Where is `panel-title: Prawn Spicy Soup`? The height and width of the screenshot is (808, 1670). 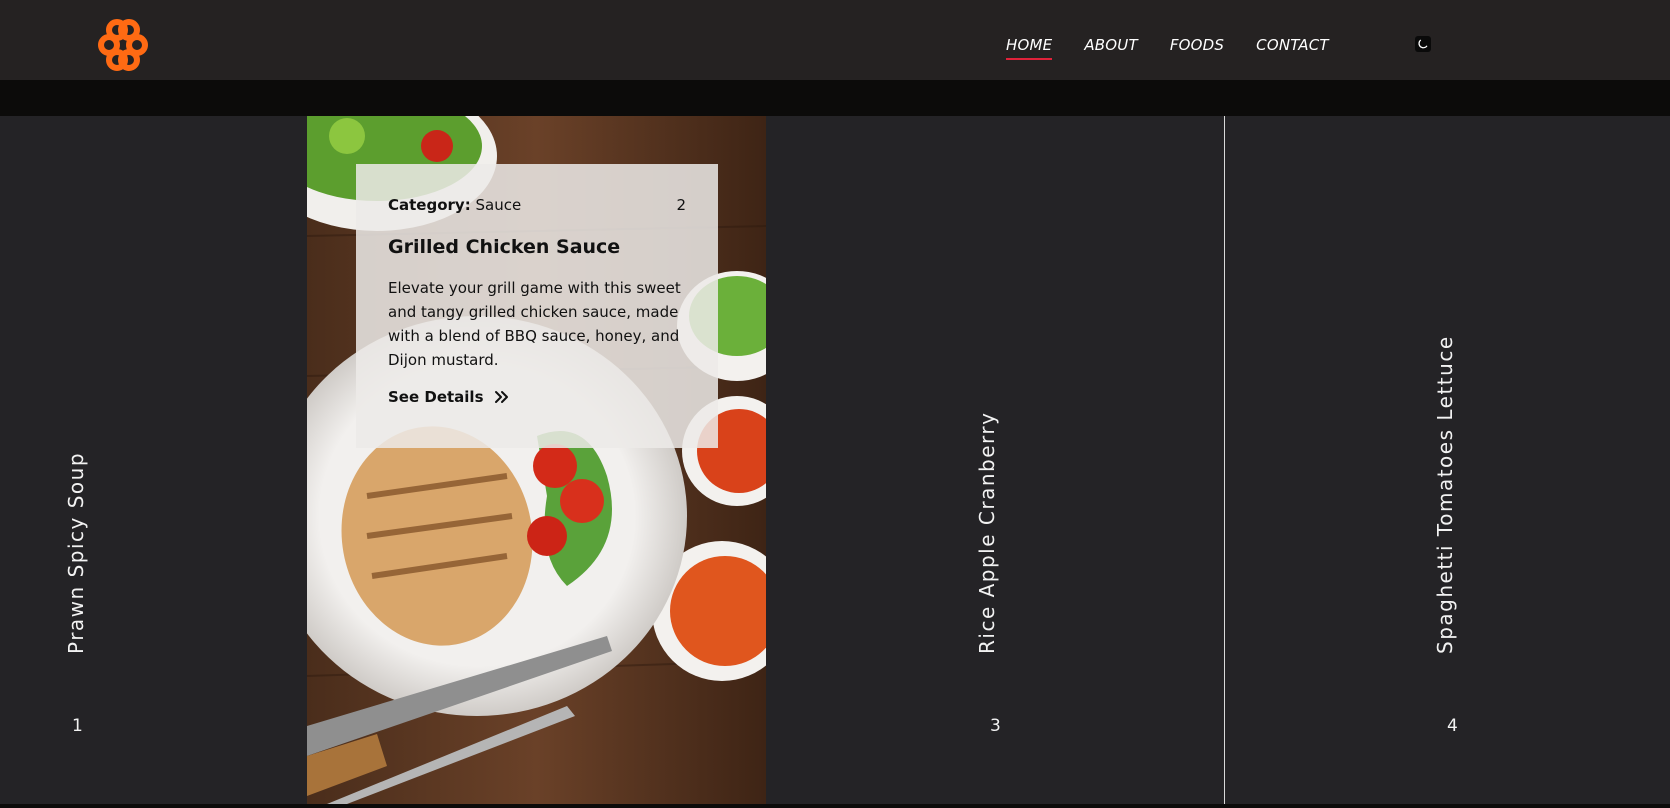 panel-title: Prawn Spicy Soup is located at coordinates (76, 552).